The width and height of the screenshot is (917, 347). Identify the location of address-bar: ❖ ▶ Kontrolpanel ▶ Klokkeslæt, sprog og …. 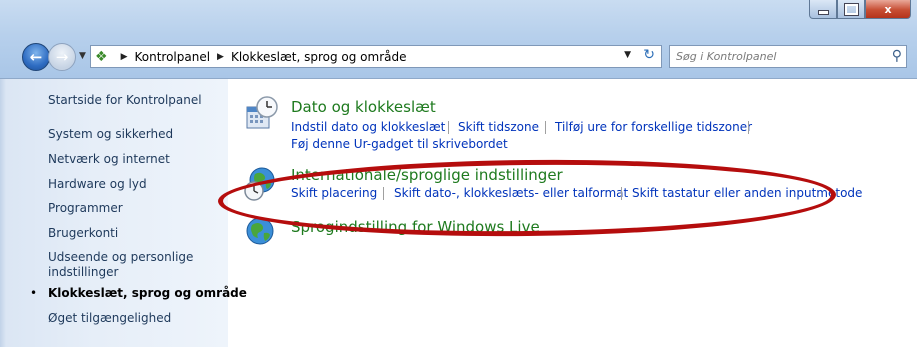
(376, 56).